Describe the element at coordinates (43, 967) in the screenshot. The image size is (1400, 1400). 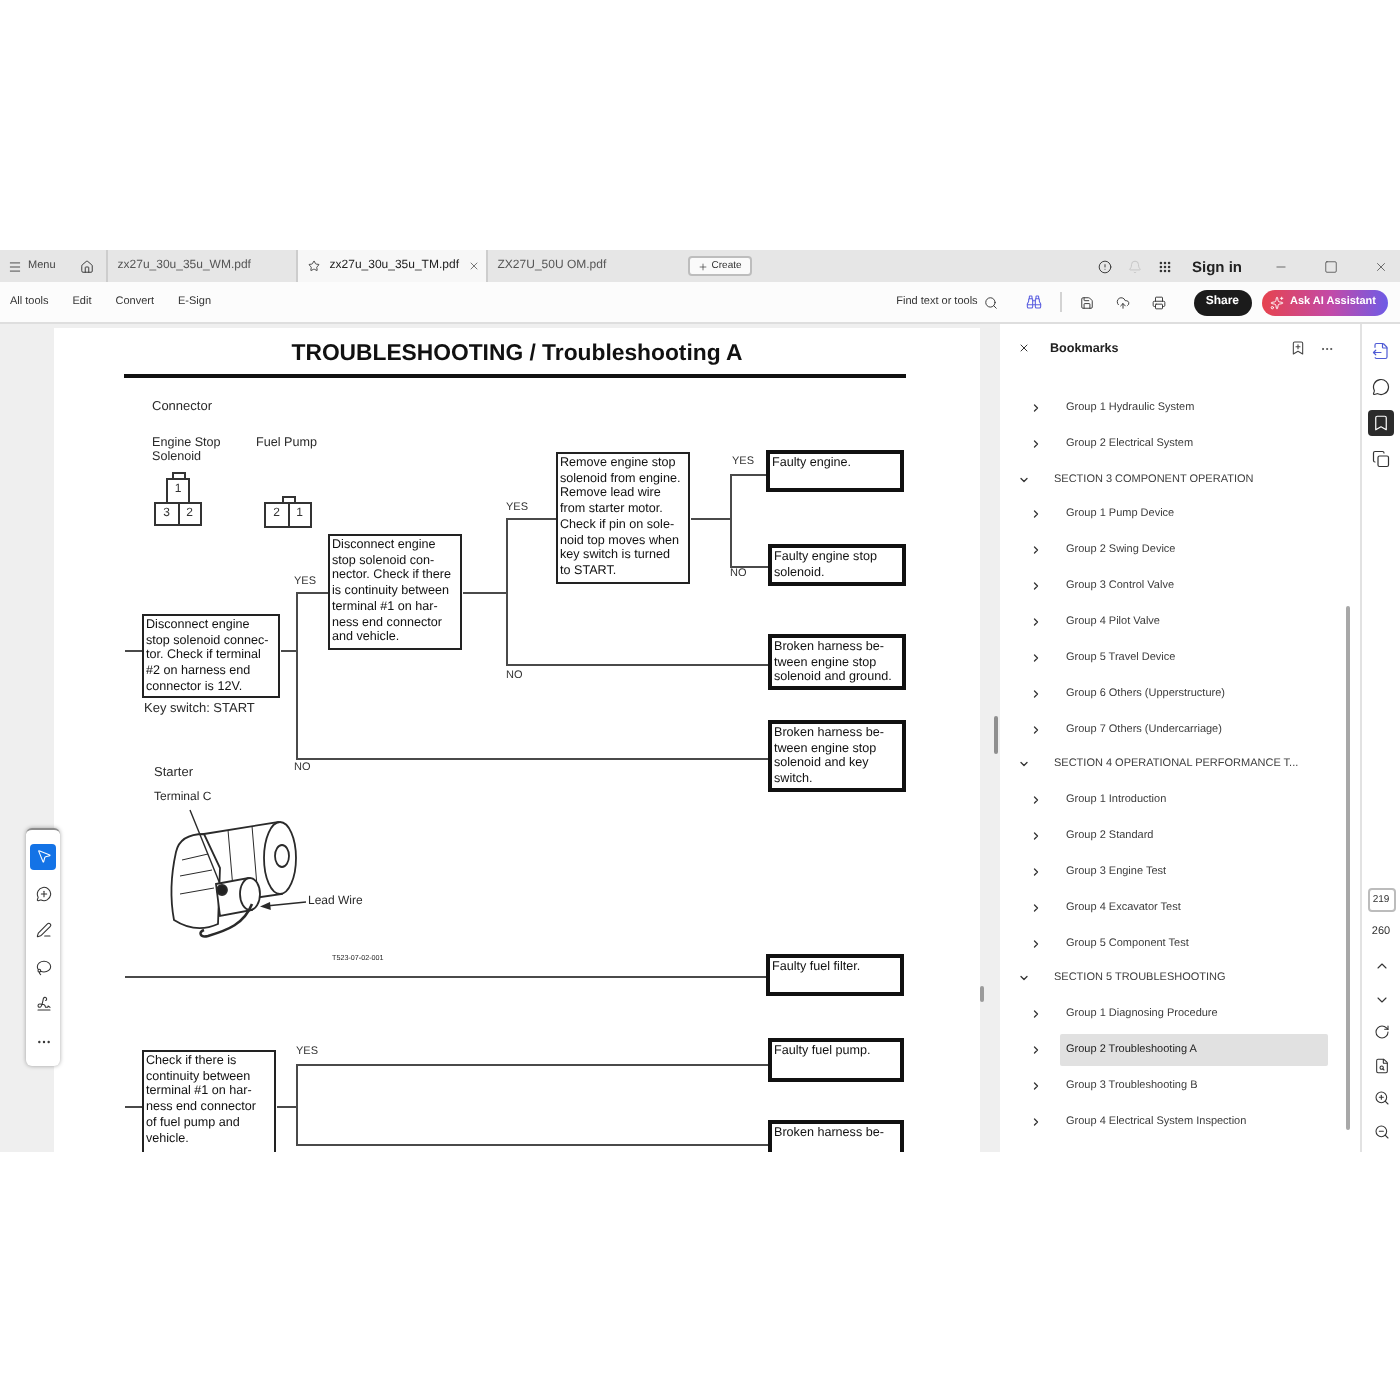
I see `lasso-icon` at that location.